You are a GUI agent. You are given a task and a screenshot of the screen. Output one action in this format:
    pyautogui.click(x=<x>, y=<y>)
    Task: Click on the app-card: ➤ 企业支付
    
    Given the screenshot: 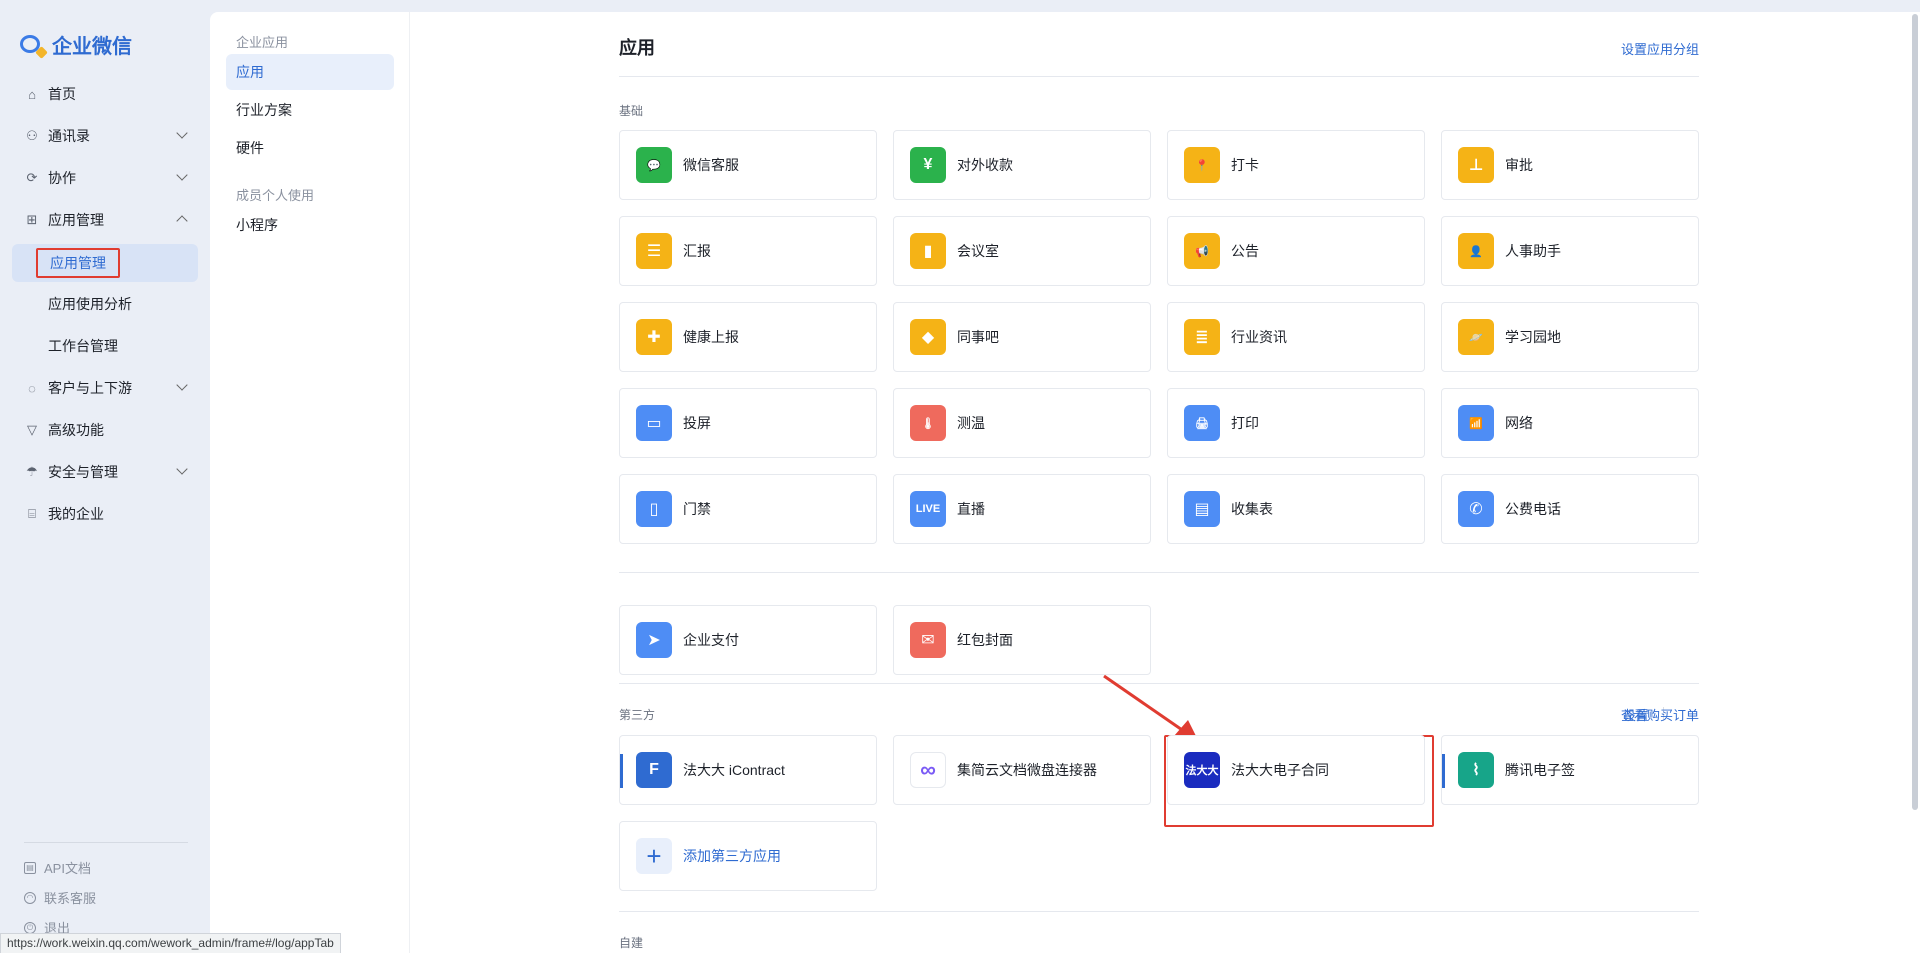 What is the action you would take?
    pyautogui.click(x=748, y=640)
    